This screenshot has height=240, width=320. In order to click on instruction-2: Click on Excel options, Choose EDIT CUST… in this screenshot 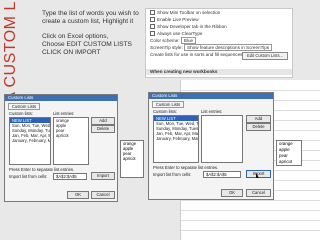, I will do `click(94, 45)`.